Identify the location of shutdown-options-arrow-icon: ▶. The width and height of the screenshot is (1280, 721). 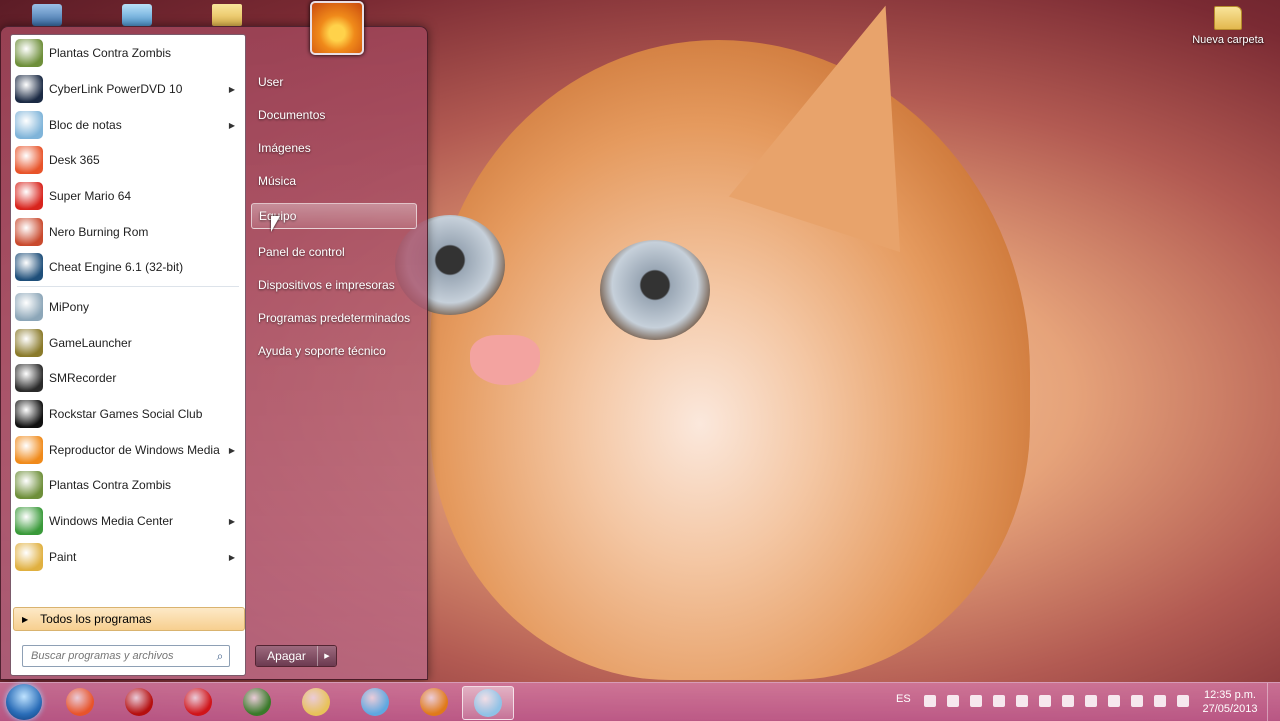
(326, 656).